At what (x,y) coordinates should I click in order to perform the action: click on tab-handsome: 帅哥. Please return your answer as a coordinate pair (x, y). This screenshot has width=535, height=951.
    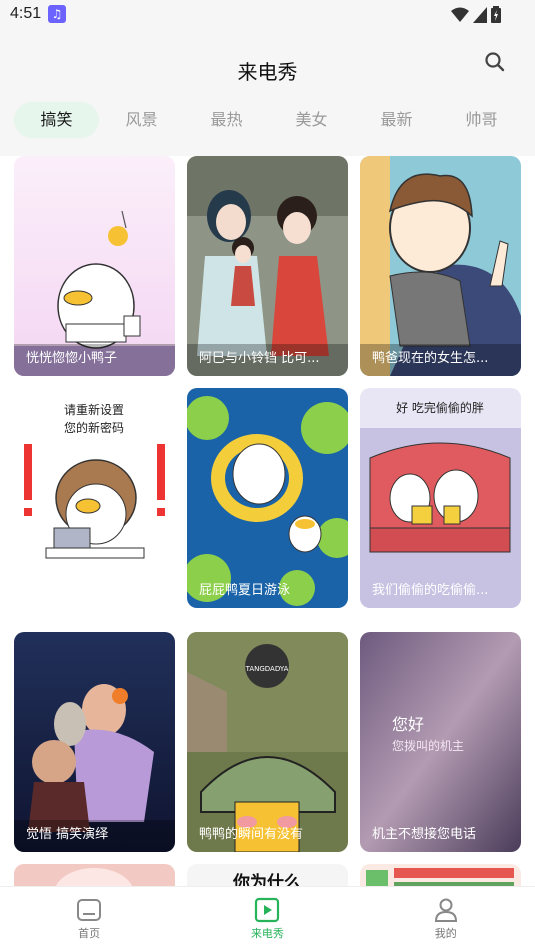
    Looking at the image, I should click on (481, 120).